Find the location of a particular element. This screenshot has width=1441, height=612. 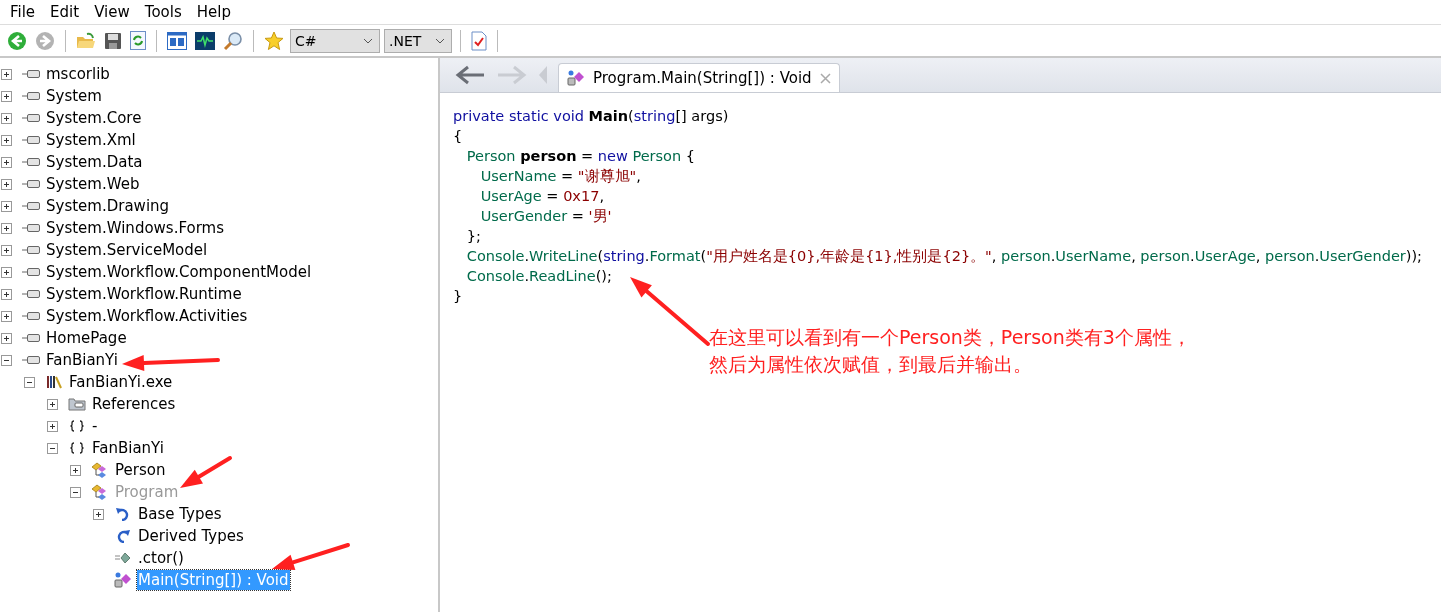

menu-item: Edit is located at coordinates (65, 12).